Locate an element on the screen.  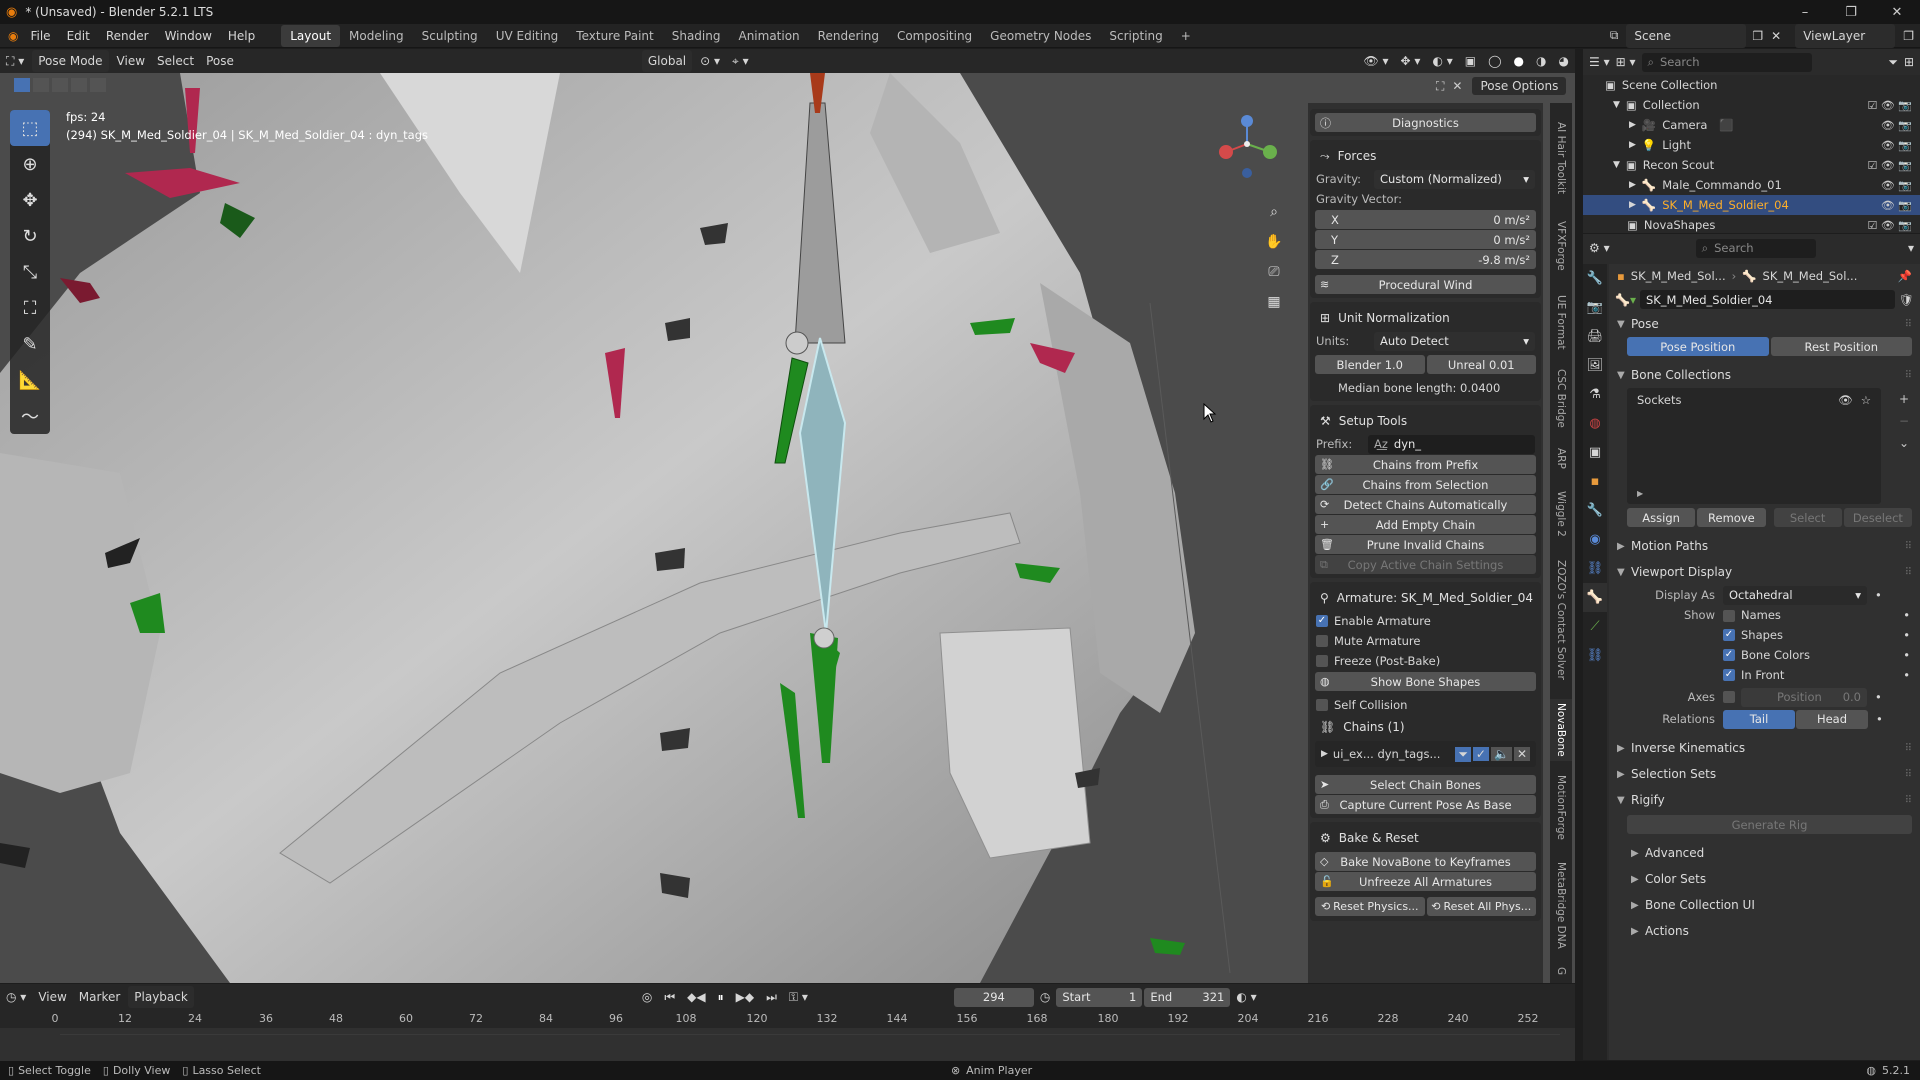
start-frame-field: Start 1 is located at coordinates (1099, 997).